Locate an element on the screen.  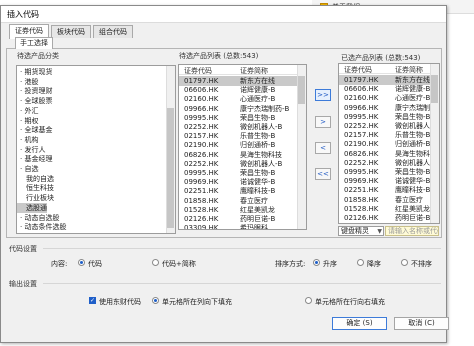
candidate-col-code: 证券代码 is located at coordinates (198, 71).